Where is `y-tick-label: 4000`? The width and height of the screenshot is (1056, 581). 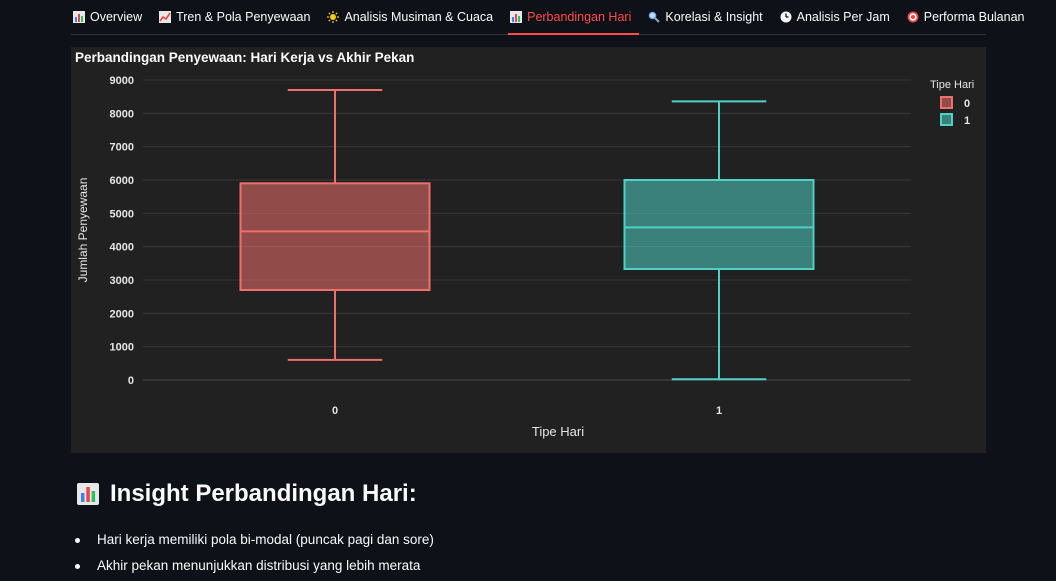 y-tick-label: 4000 is located at coordinates (122, 248).